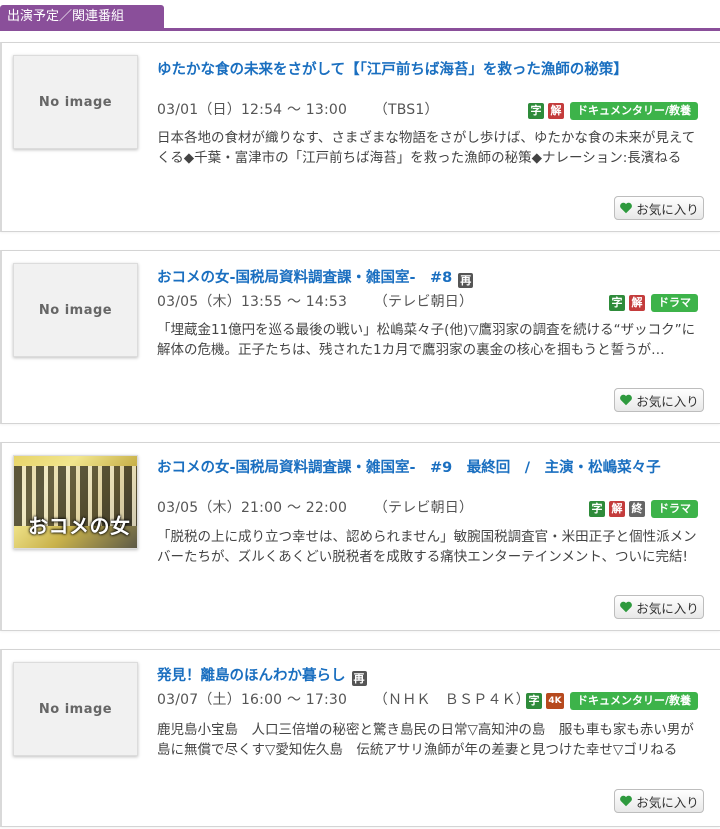  I want to click on 4k-badge: 4K, so click(554, 701).